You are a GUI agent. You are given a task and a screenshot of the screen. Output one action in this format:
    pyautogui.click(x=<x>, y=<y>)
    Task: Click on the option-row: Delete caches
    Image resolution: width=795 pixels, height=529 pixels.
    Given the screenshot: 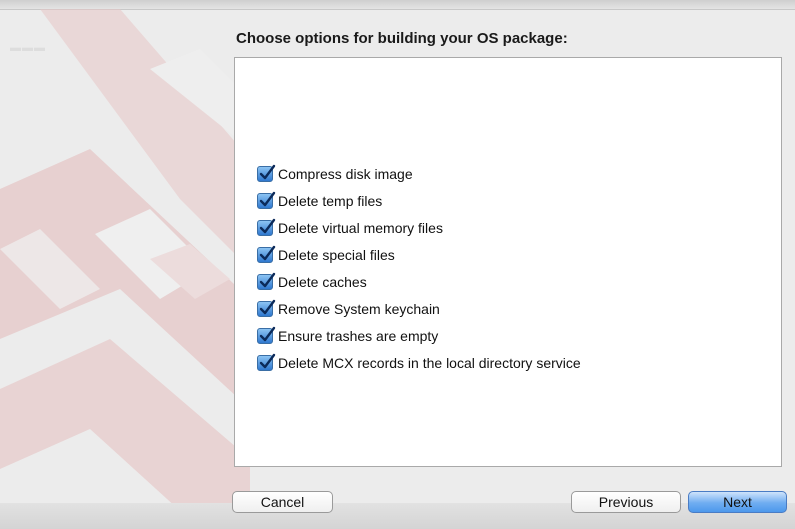 What is the action you would take?
    pyautogui.click(x=419, y=282)
    